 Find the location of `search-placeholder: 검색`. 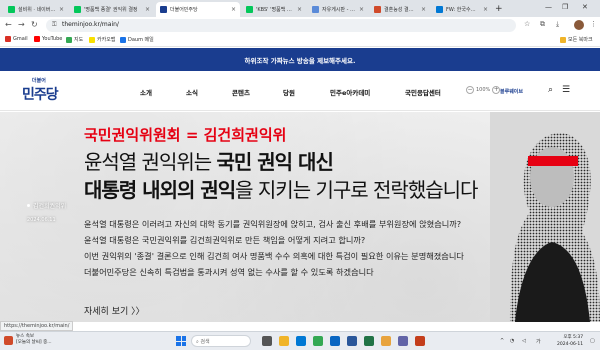

search-placeholder: 검색 is located at coordinates (205, 342).